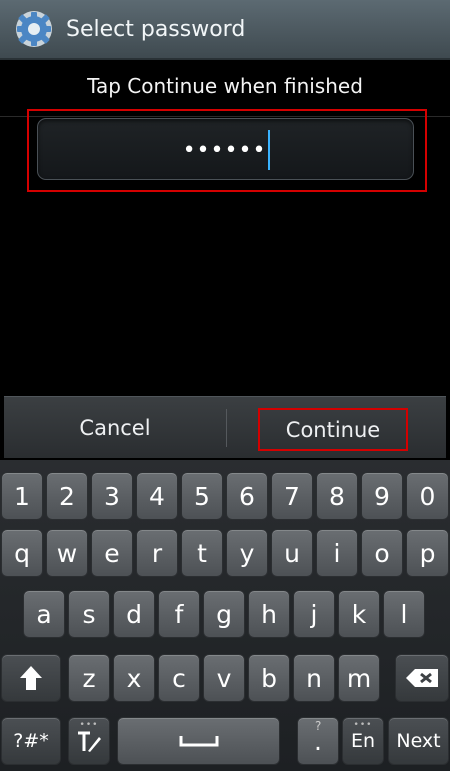 The image size is (450, 771). I want to click on key-k: k, so click(359, 614).